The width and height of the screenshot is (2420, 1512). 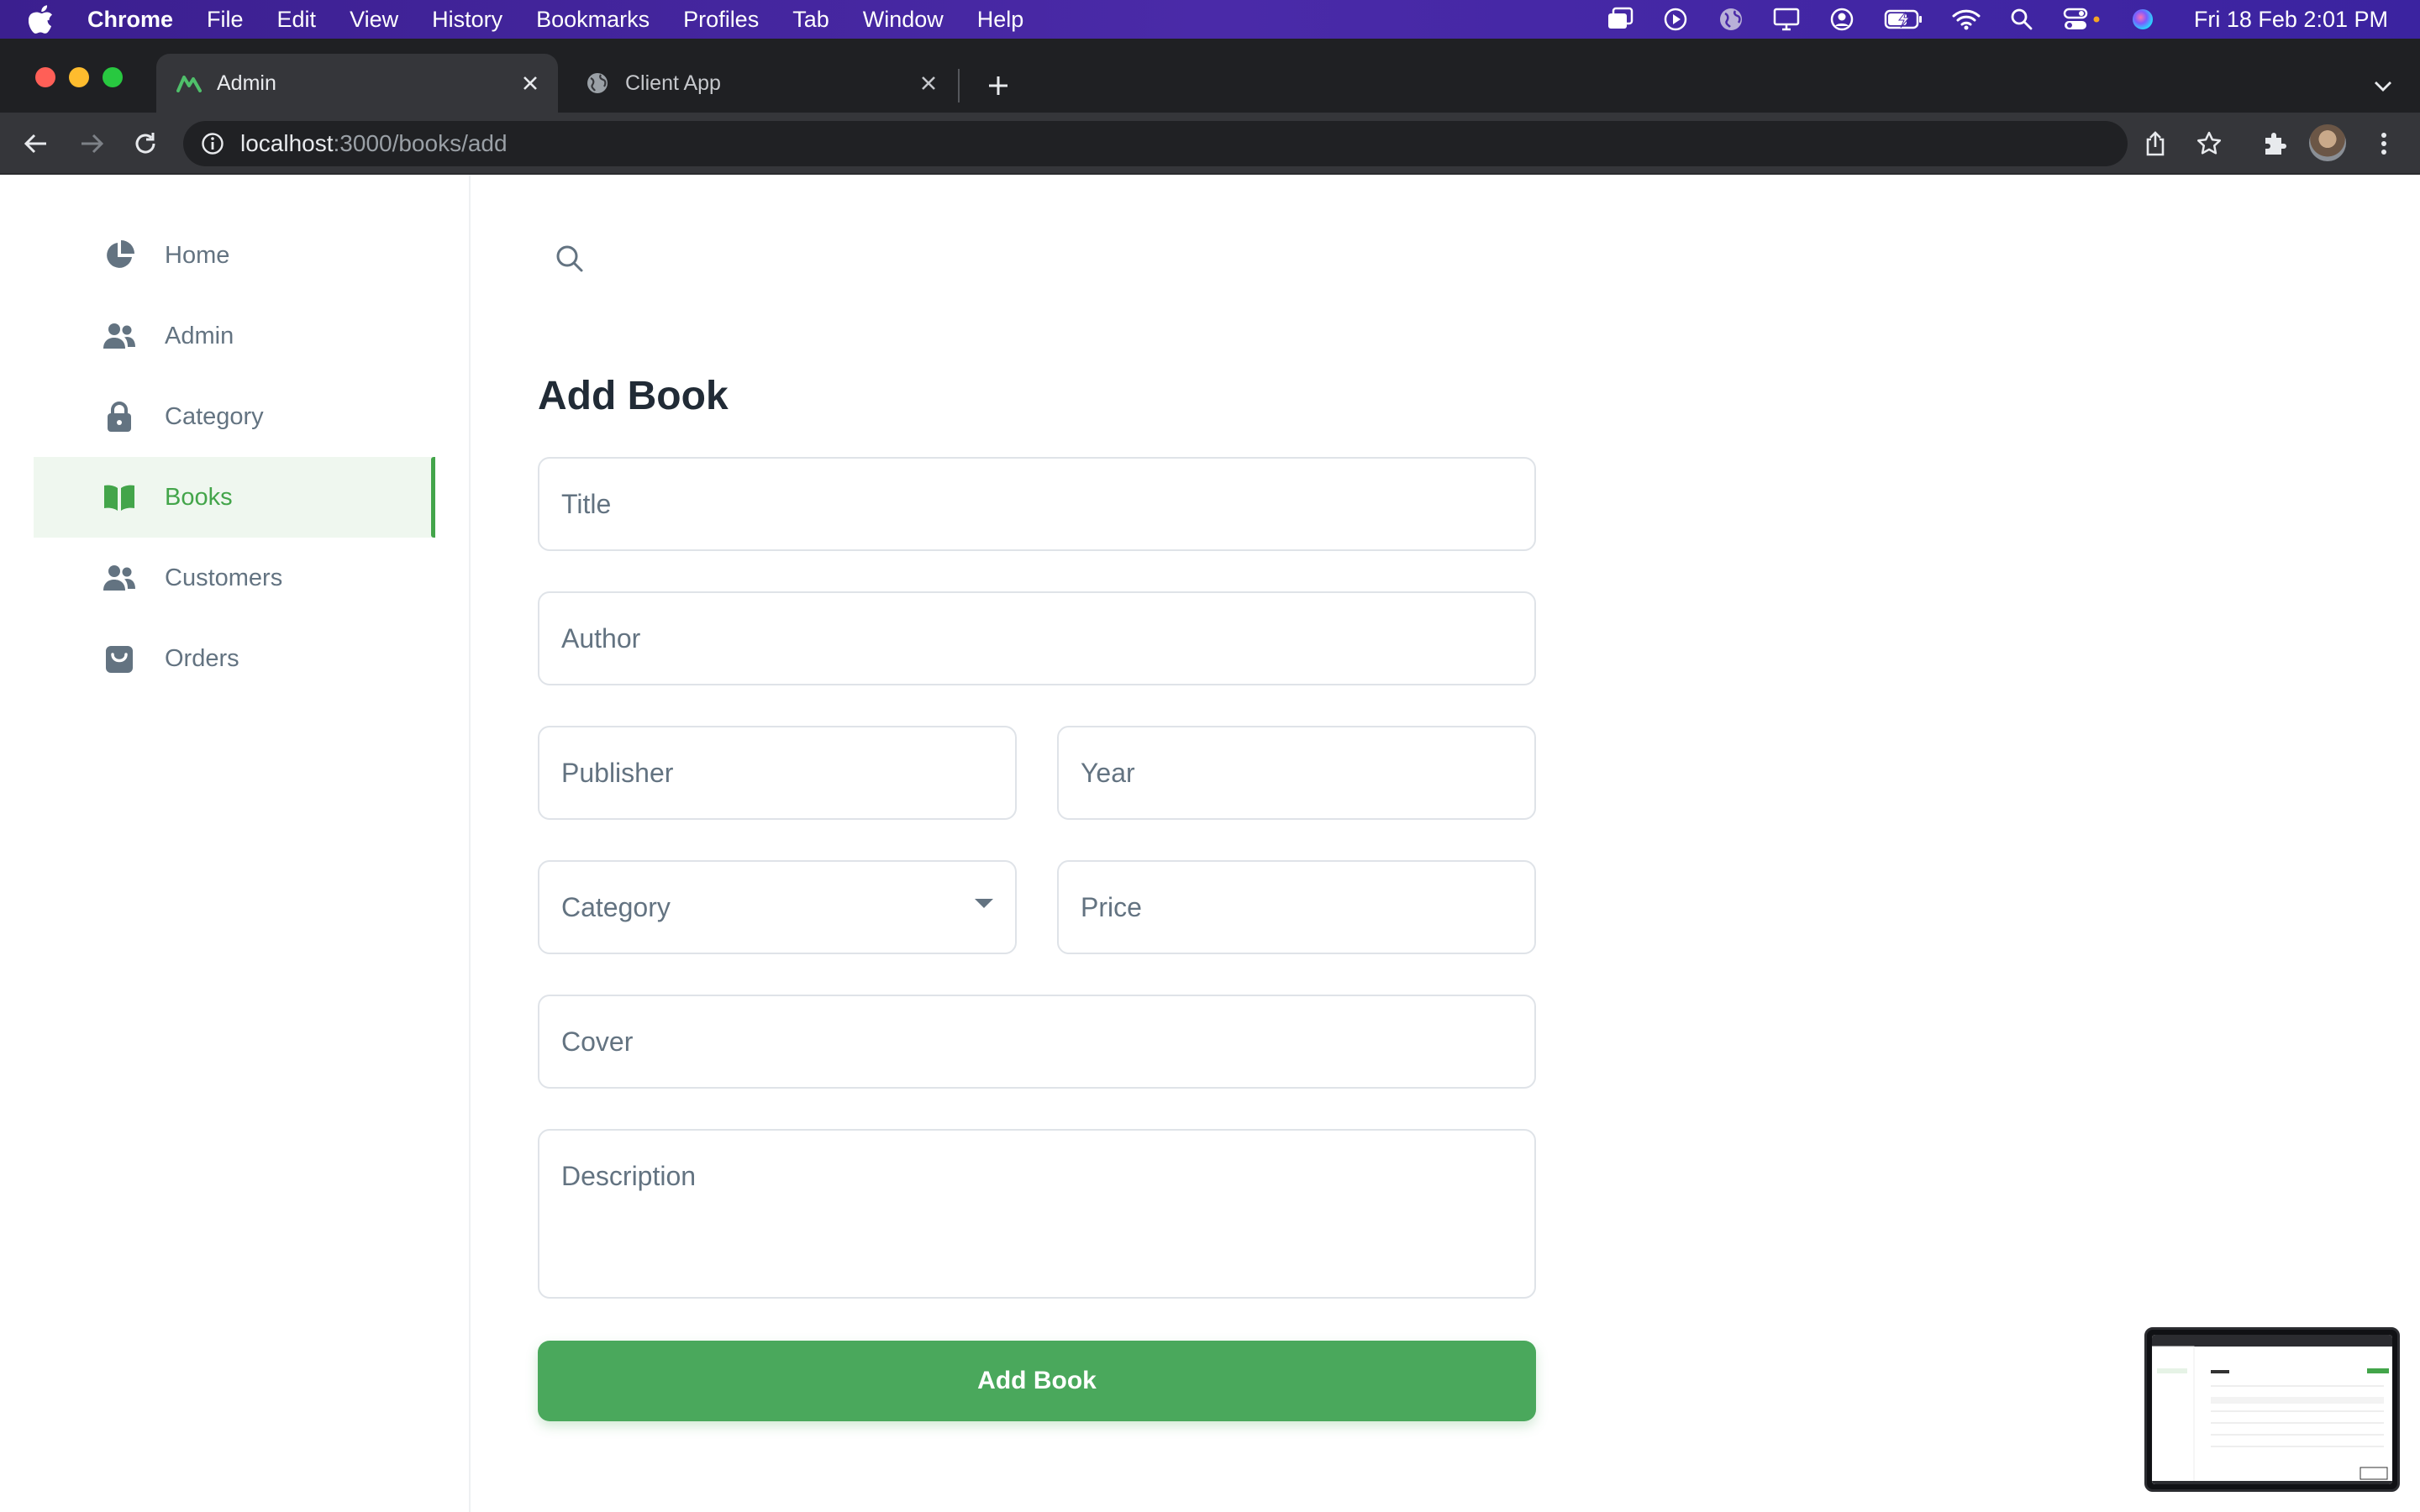 What do you see at coordinates (120, 416) in the screenshot?
I see `lock-icon` at bounding box center [120, 416].